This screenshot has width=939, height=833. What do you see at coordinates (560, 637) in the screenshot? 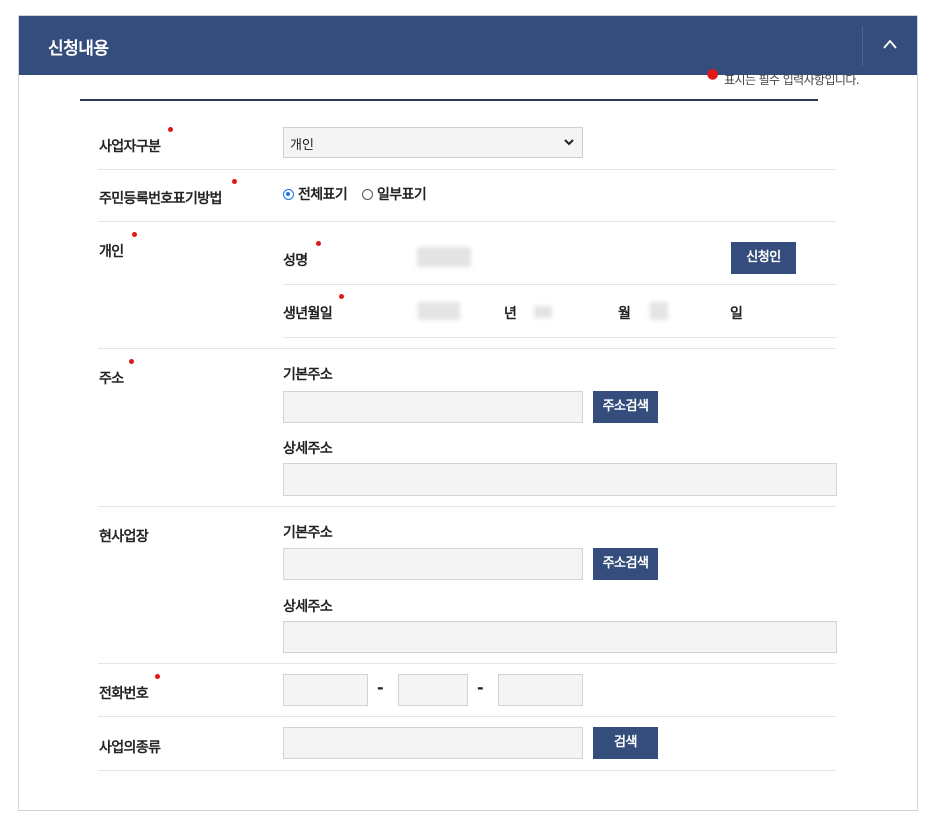
I see `worksite-detail-input` at bounding box center [560, 637].